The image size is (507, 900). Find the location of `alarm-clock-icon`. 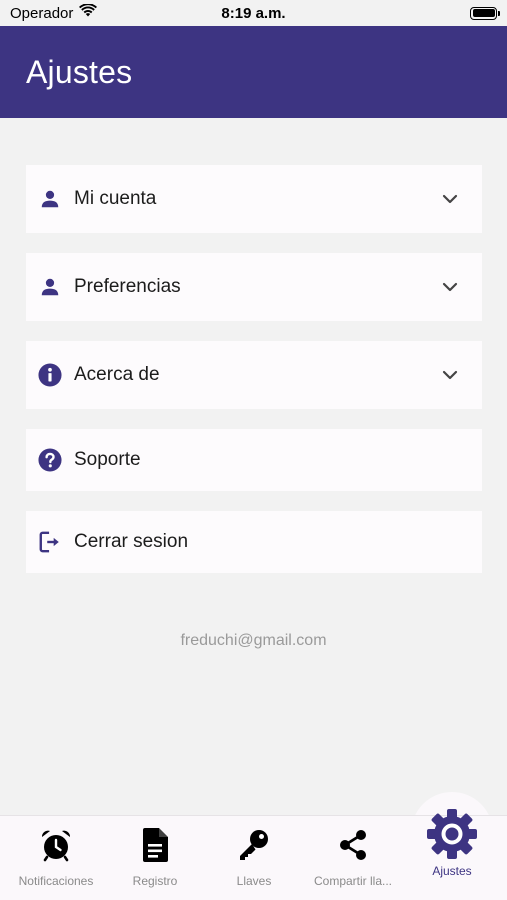

alarm-clock-icon is located at coordinates (56, 845).